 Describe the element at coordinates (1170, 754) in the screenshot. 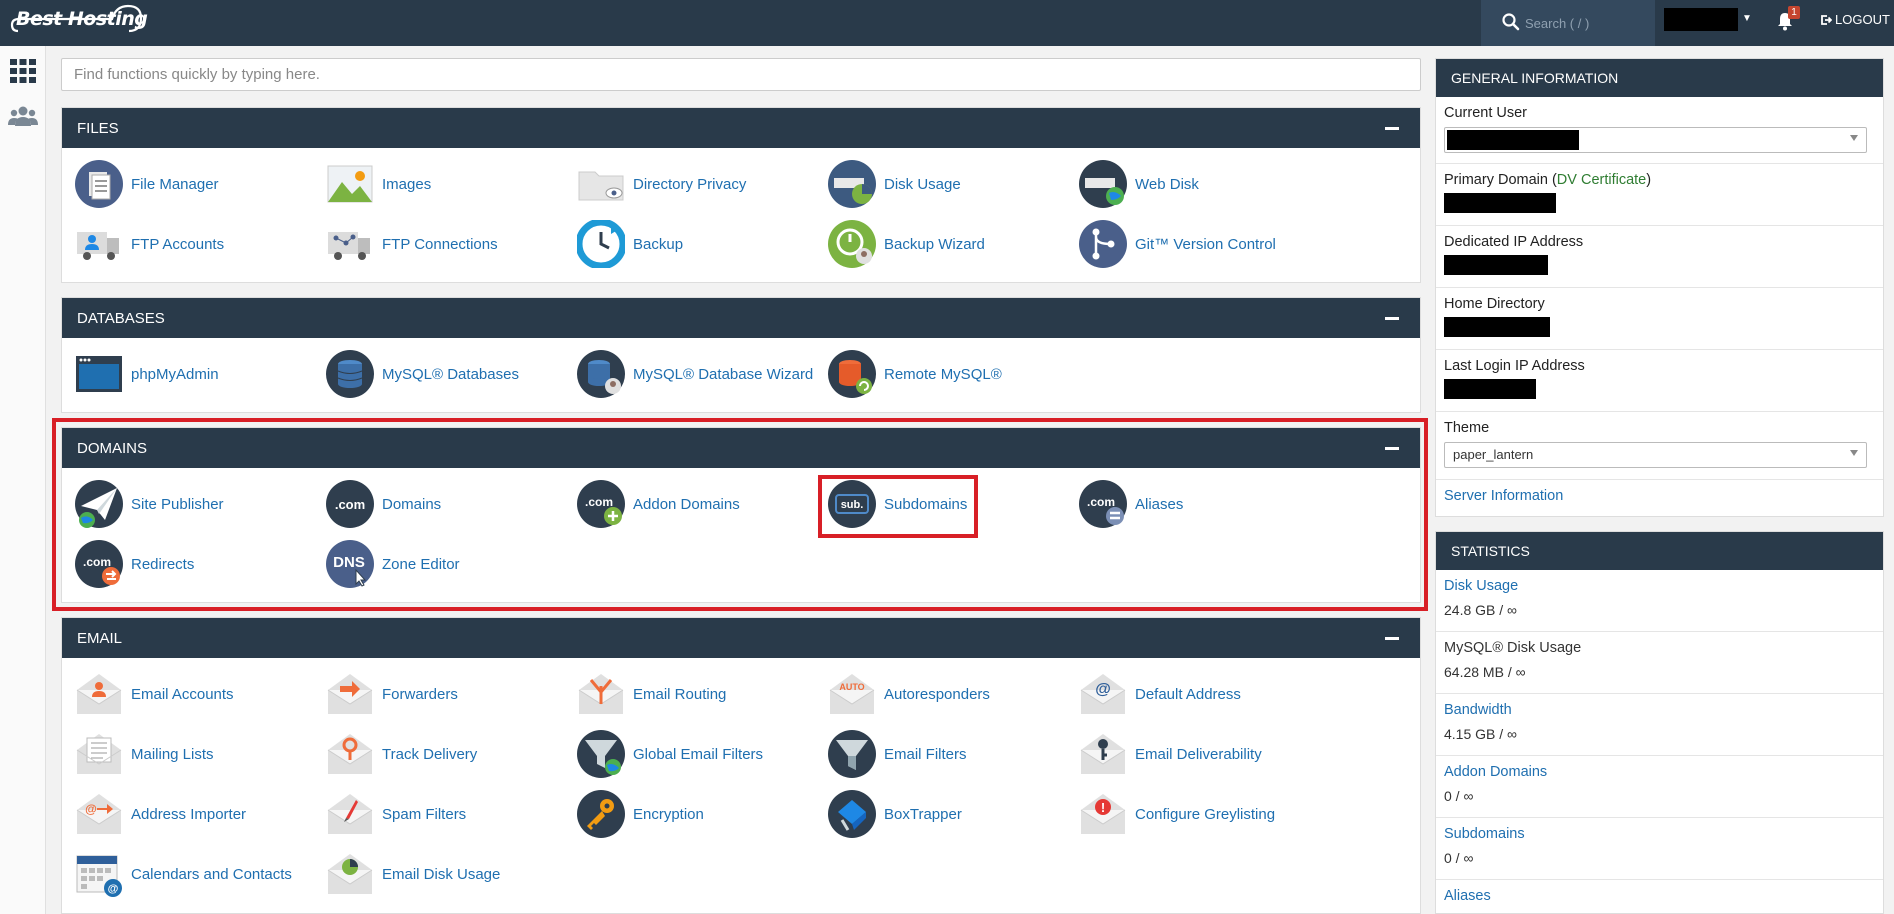

I see `email-deliverability-link: Email Deliverability` at that location.